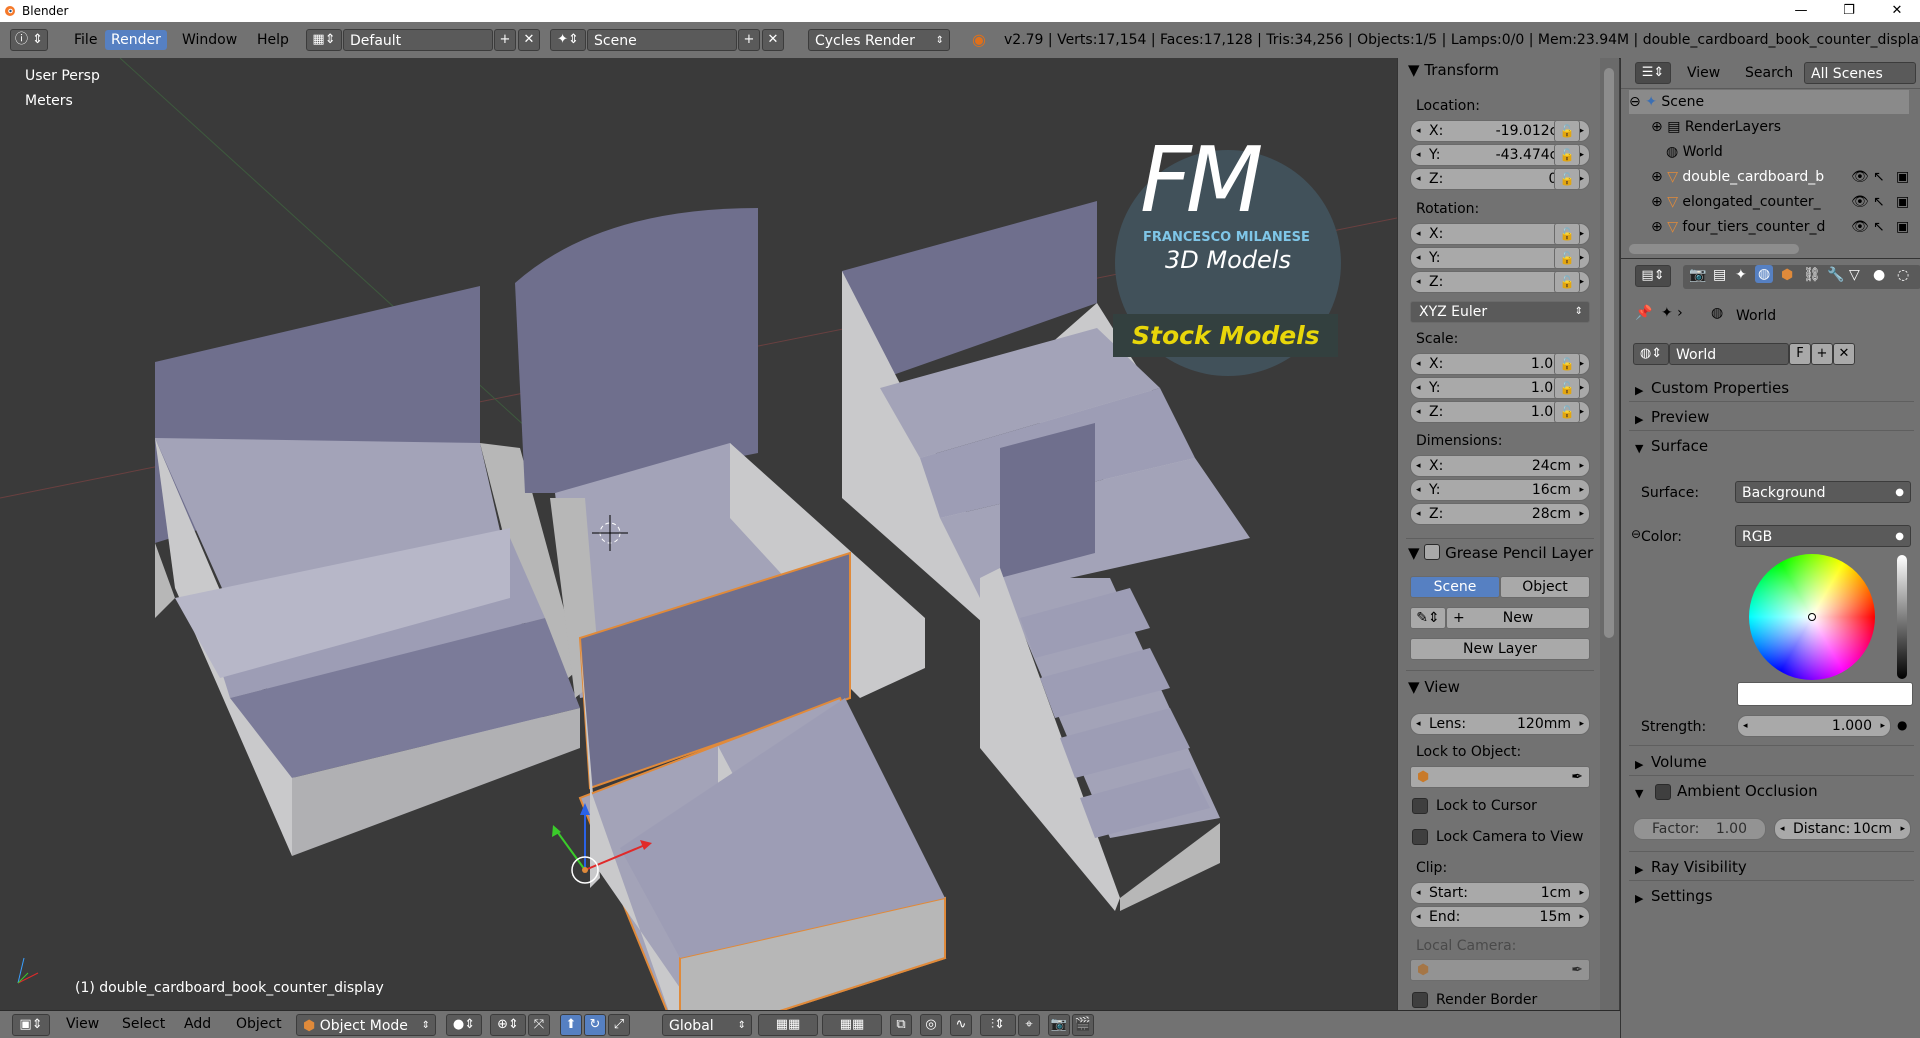 This screenshot has height=1038, width=1920. What do you see at coordinates (1785, 227) in the screenshot?
I see `outliner-item-four-tiers: ⊕ ▽ four_tiers_counter_d 👁 ↖ ▣` at bounding box center [1785, 227].